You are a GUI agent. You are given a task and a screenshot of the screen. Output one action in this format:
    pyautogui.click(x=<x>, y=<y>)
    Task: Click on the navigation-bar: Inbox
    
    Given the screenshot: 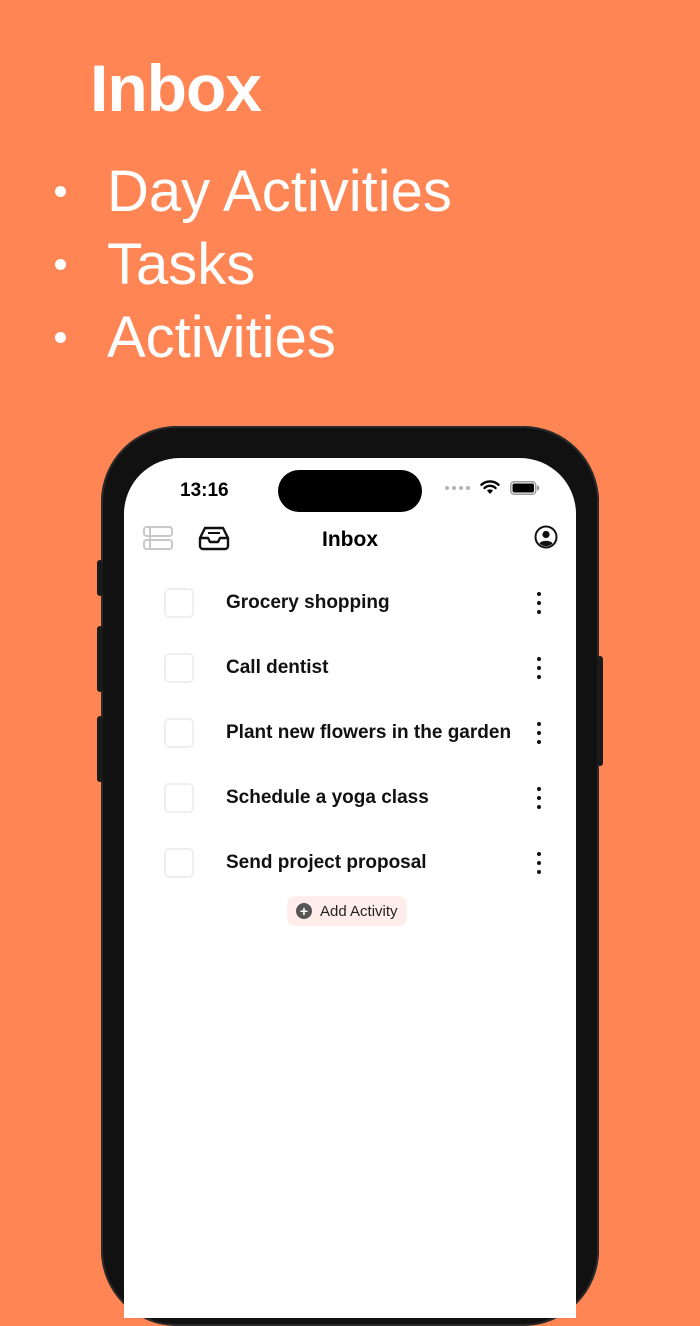 What is the action you would take?
    pyautogui.click(x=350, y=540)
    